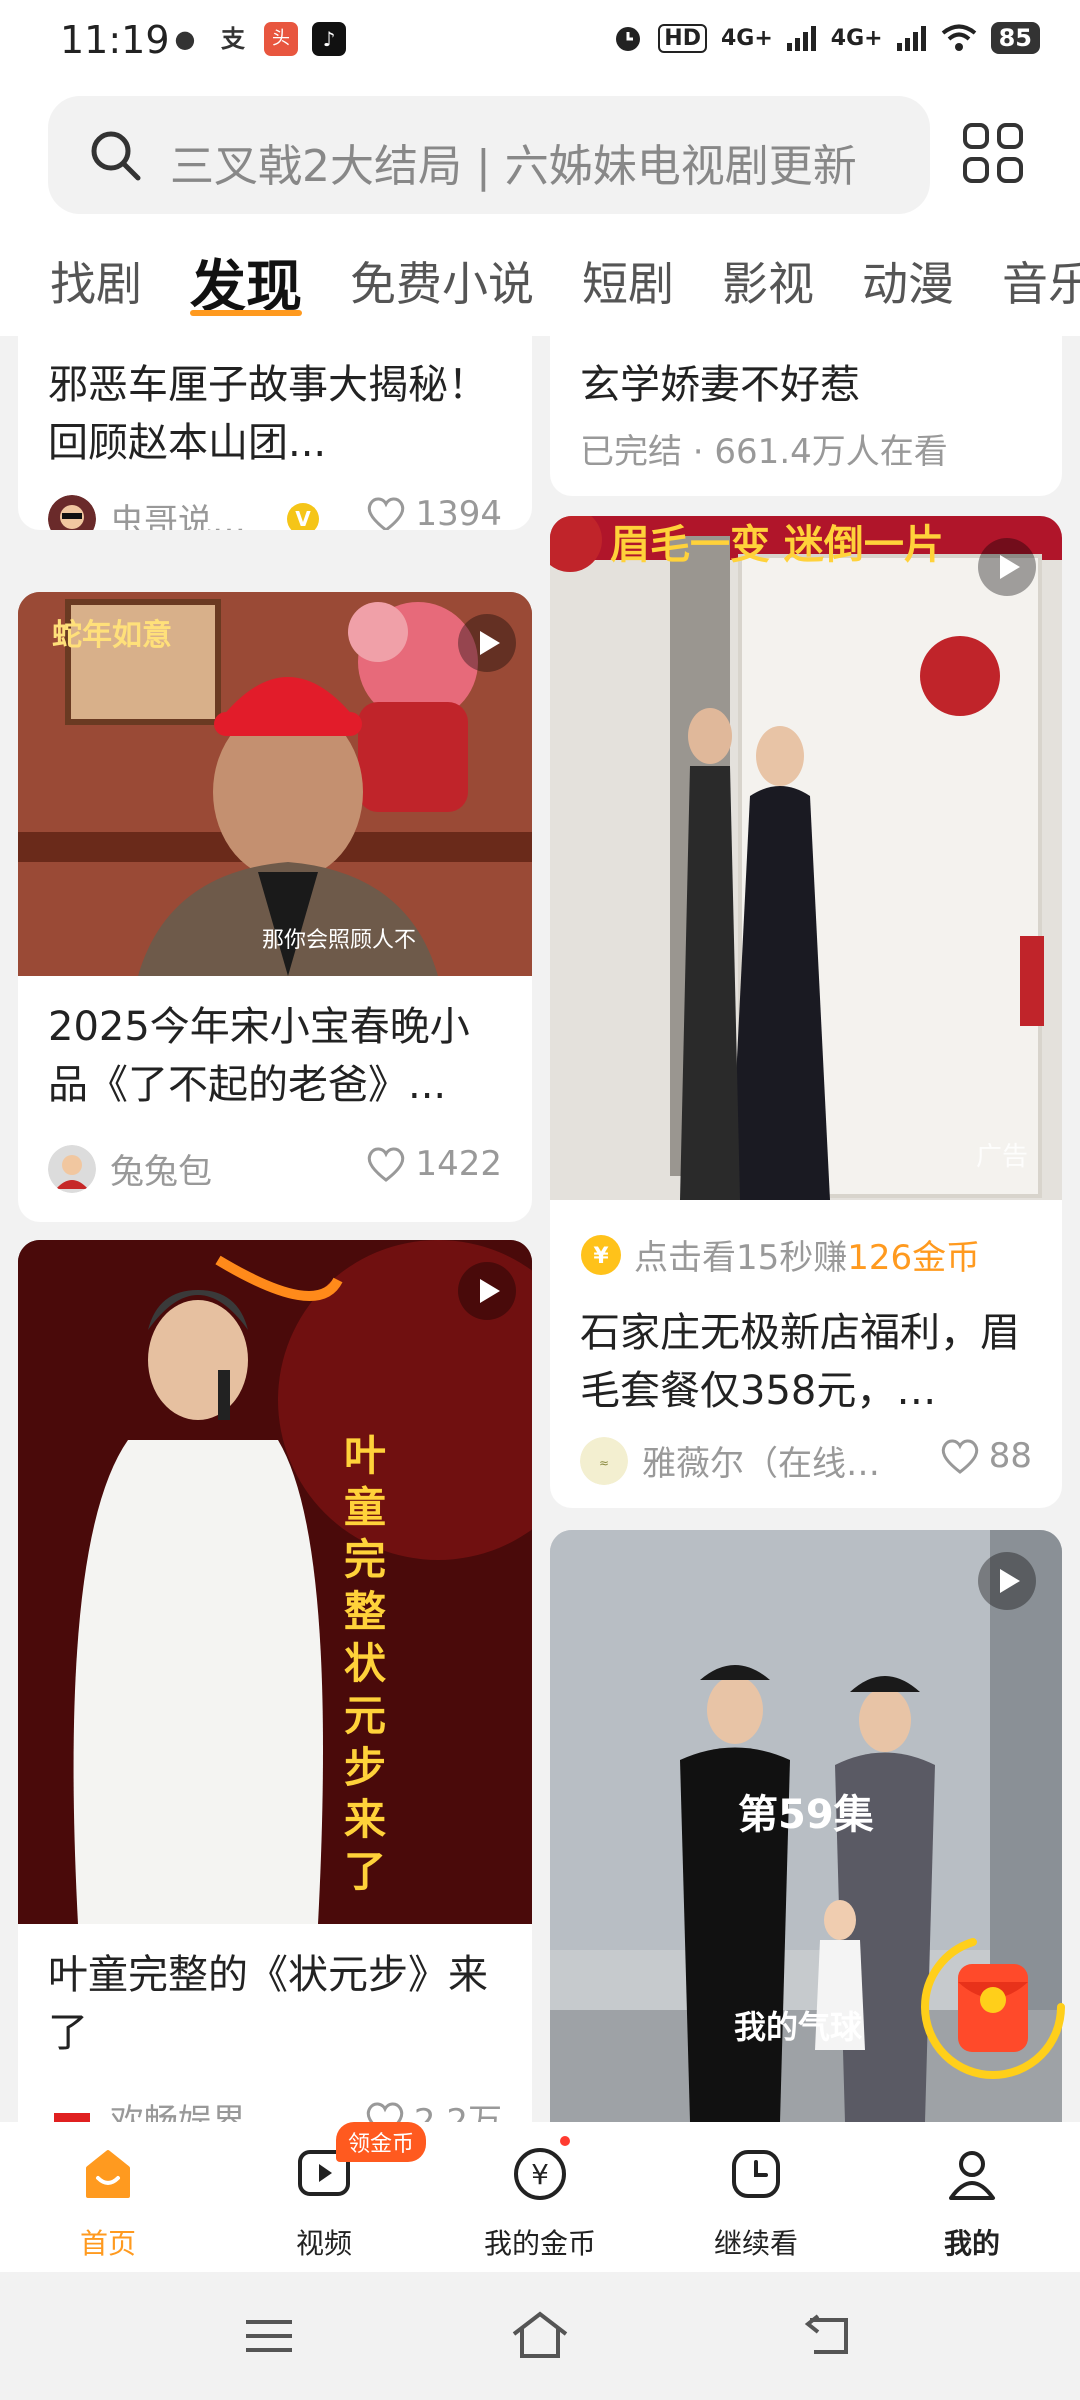 The height and width of the screenshot is (2400, 1080). Describe the element at coordinates (801, 38) in the screenshot. I see `signal-bars-icon` at that location.